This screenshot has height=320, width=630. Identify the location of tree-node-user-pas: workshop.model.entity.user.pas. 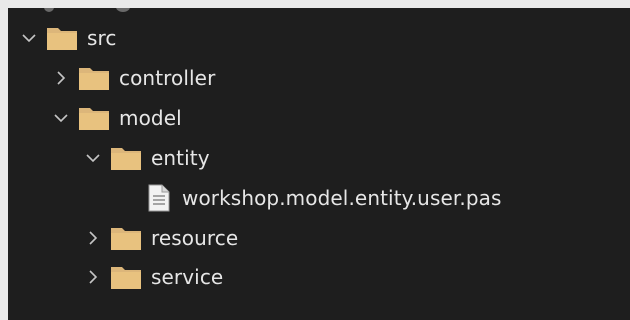
(325, 198).